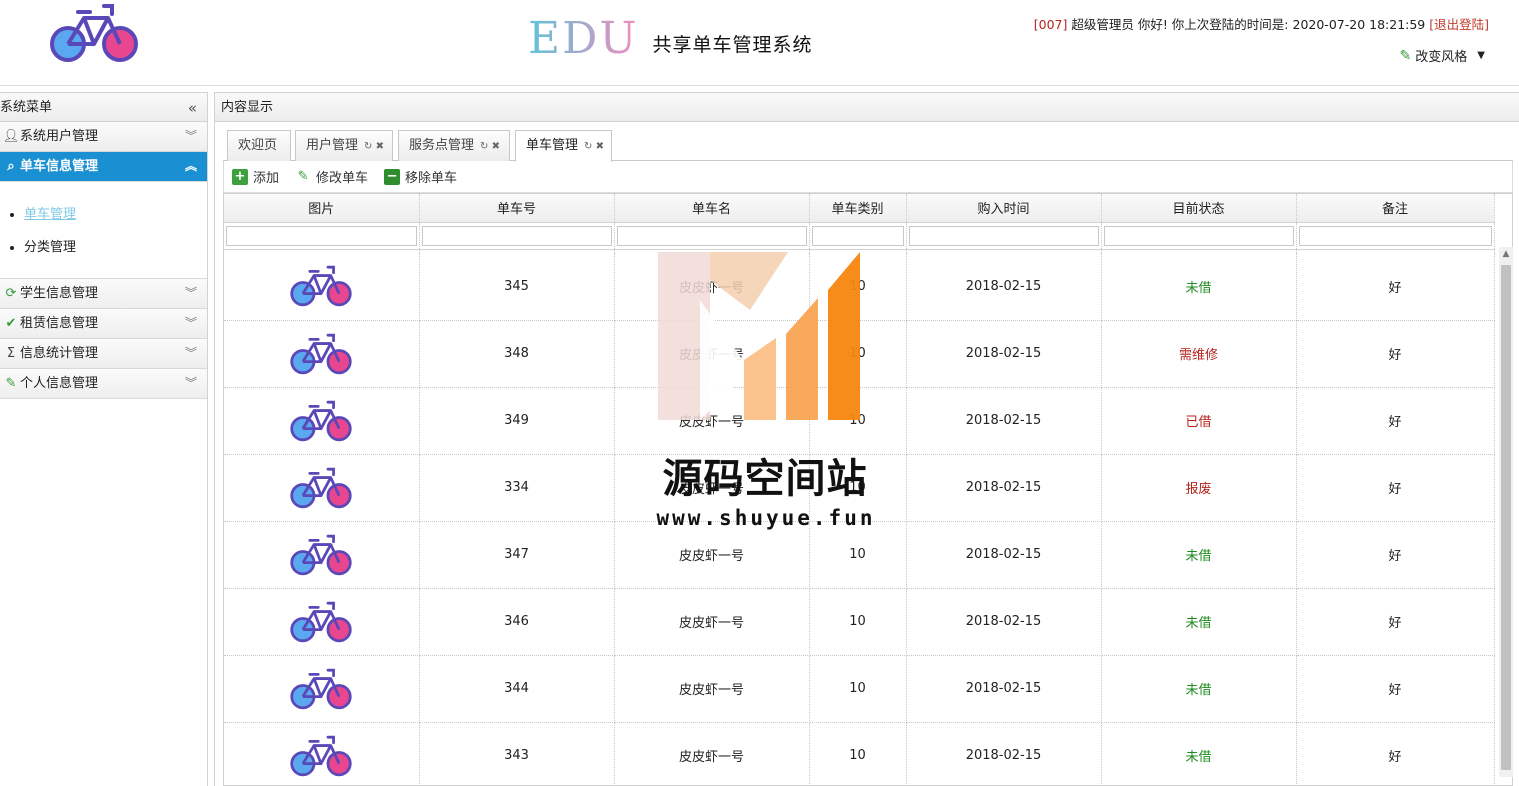  What do you see at coordinates (420, 176) in the screenshot?
I see `remove-bike-button: − 移除单车` at bounding box center [420, 176].